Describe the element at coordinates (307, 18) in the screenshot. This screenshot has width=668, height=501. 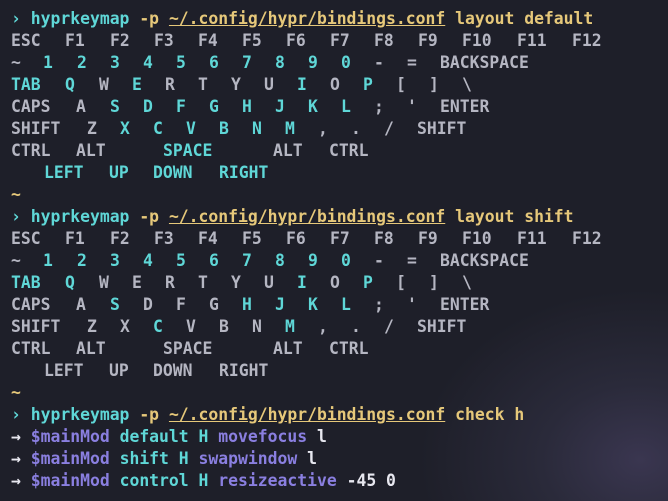
I see `command-path: ~/.config/hypr/bindings.conf` at that location.